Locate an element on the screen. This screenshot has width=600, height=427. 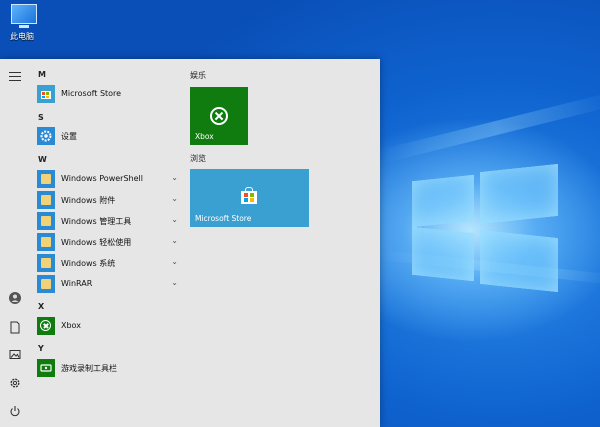
tile-group-entertainment: 娱乐 is located at coordinates (198, 75).